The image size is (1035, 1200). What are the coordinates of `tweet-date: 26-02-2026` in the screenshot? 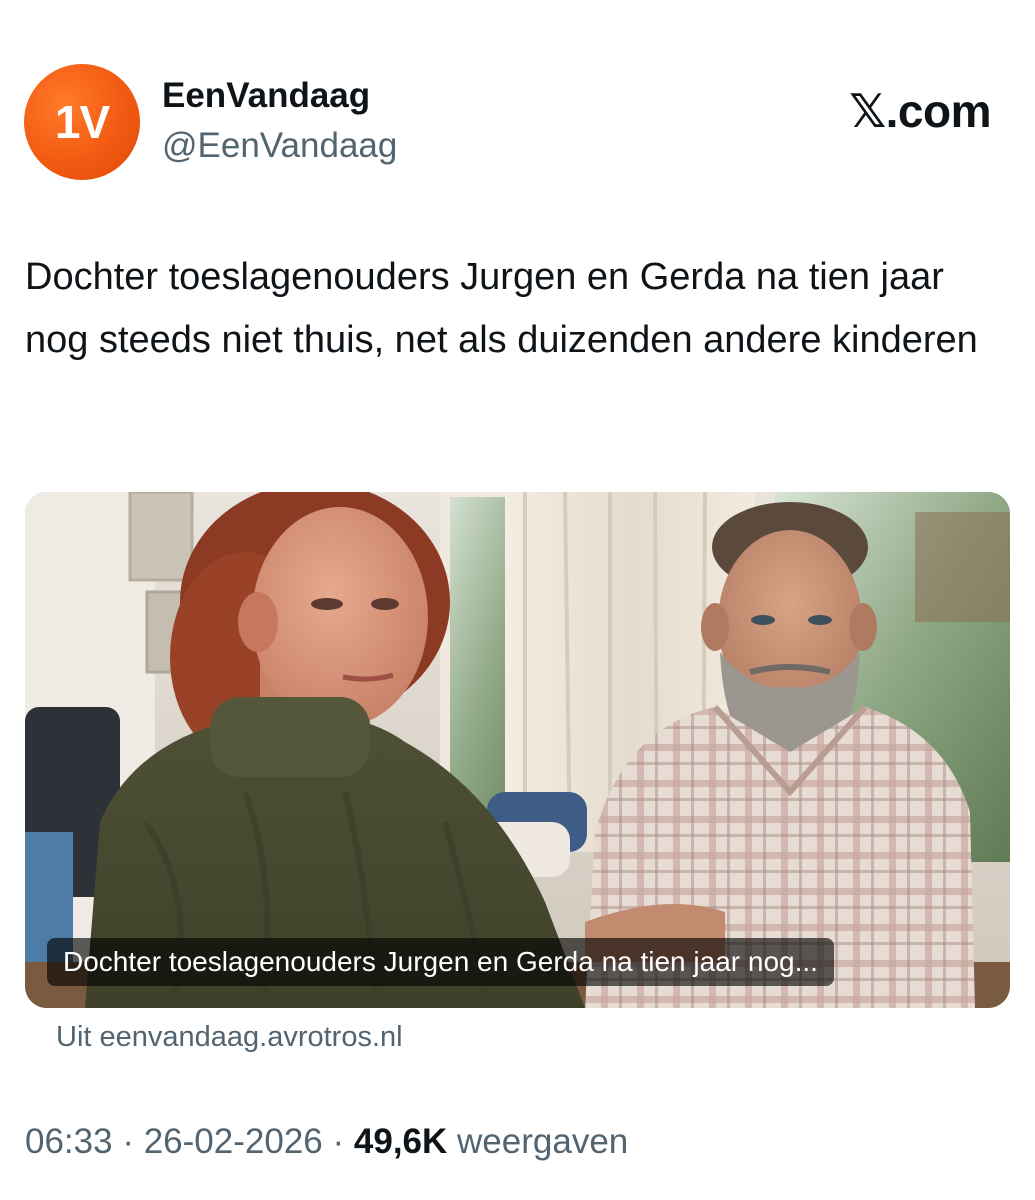 It's located at (233, 1141).